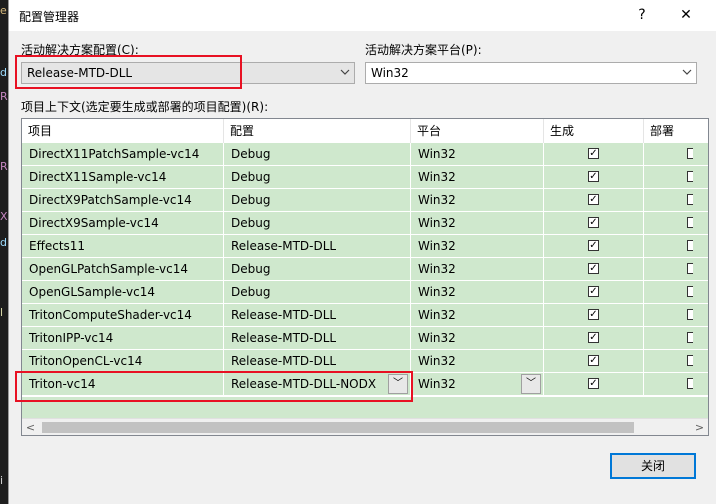 The width and height of the screenshot is (716, 504). I want to click on table-row: TritonIPP-vc14 Release-MTD-DLL Win32 ✓, so click(365, 338).